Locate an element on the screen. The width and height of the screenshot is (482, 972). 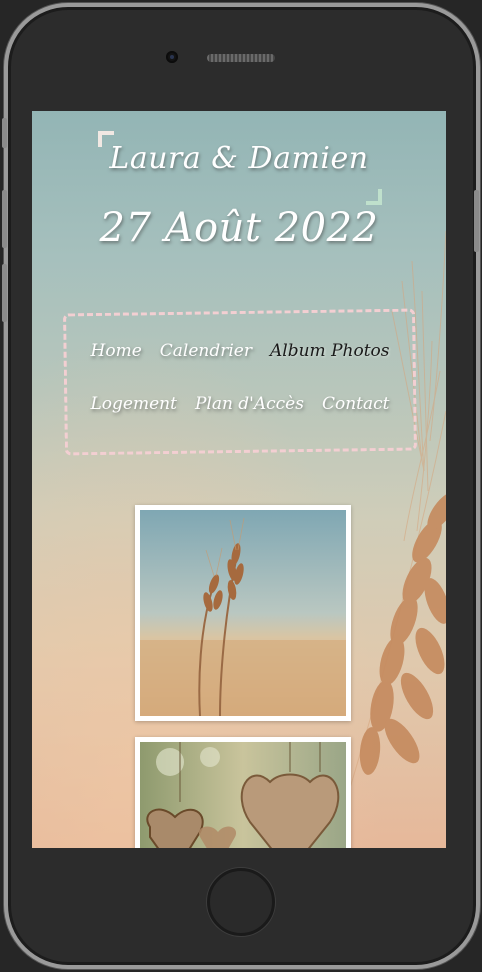
earpiece-speaker is located at coordinates (241, 58).